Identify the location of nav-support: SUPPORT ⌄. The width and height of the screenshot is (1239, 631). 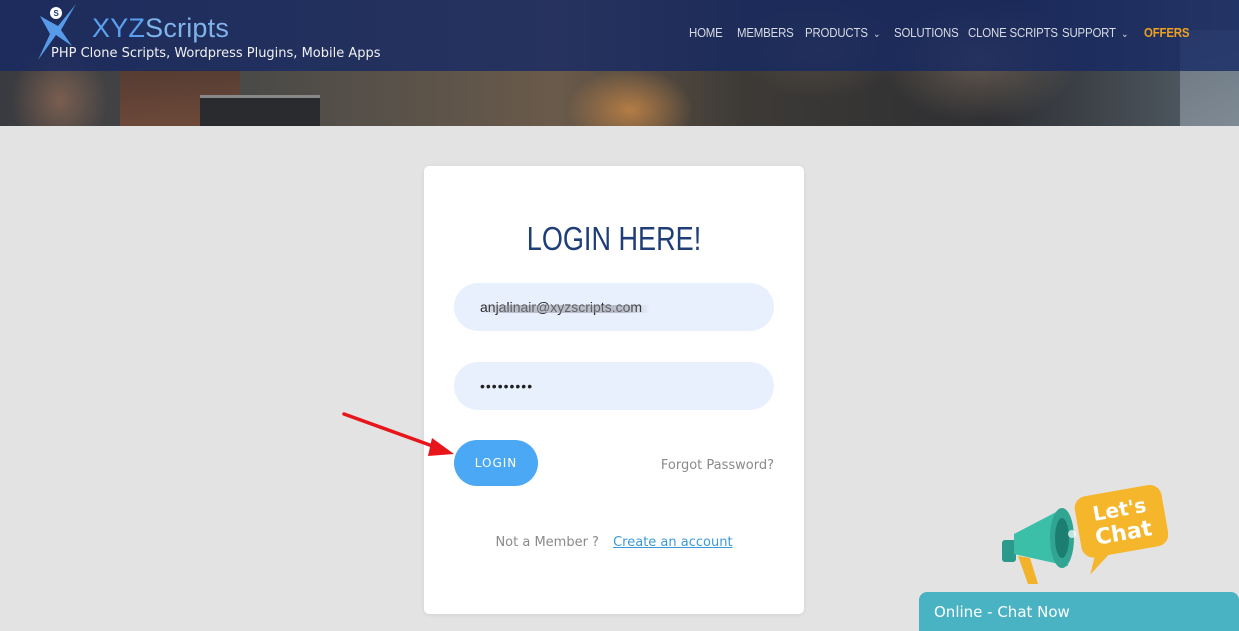
(1095, 32).